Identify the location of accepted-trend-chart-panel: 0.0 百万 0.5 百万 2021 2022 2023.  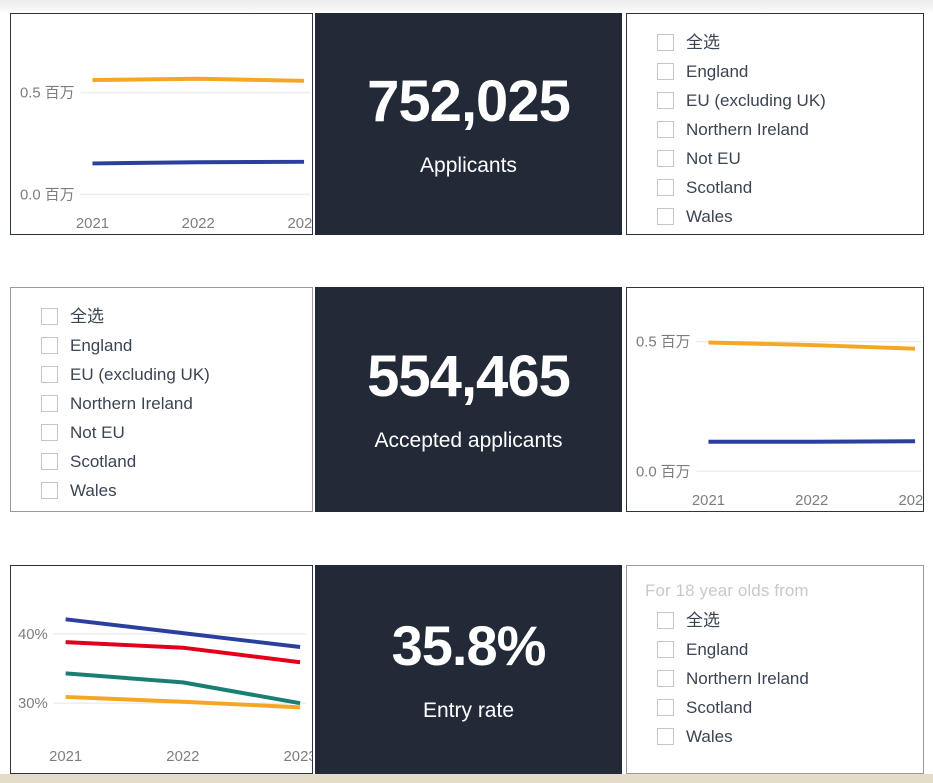
(775, 399).